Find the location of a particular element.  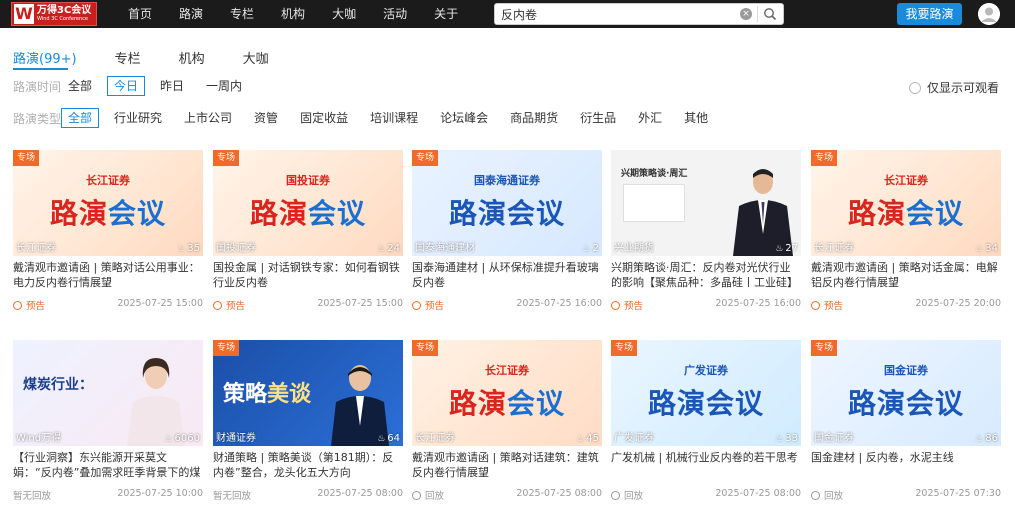

card-title: 戴清观市邀请函 | 策略对话金属：电解铝反内卷行情展望 is located at coordinates (906, 275).